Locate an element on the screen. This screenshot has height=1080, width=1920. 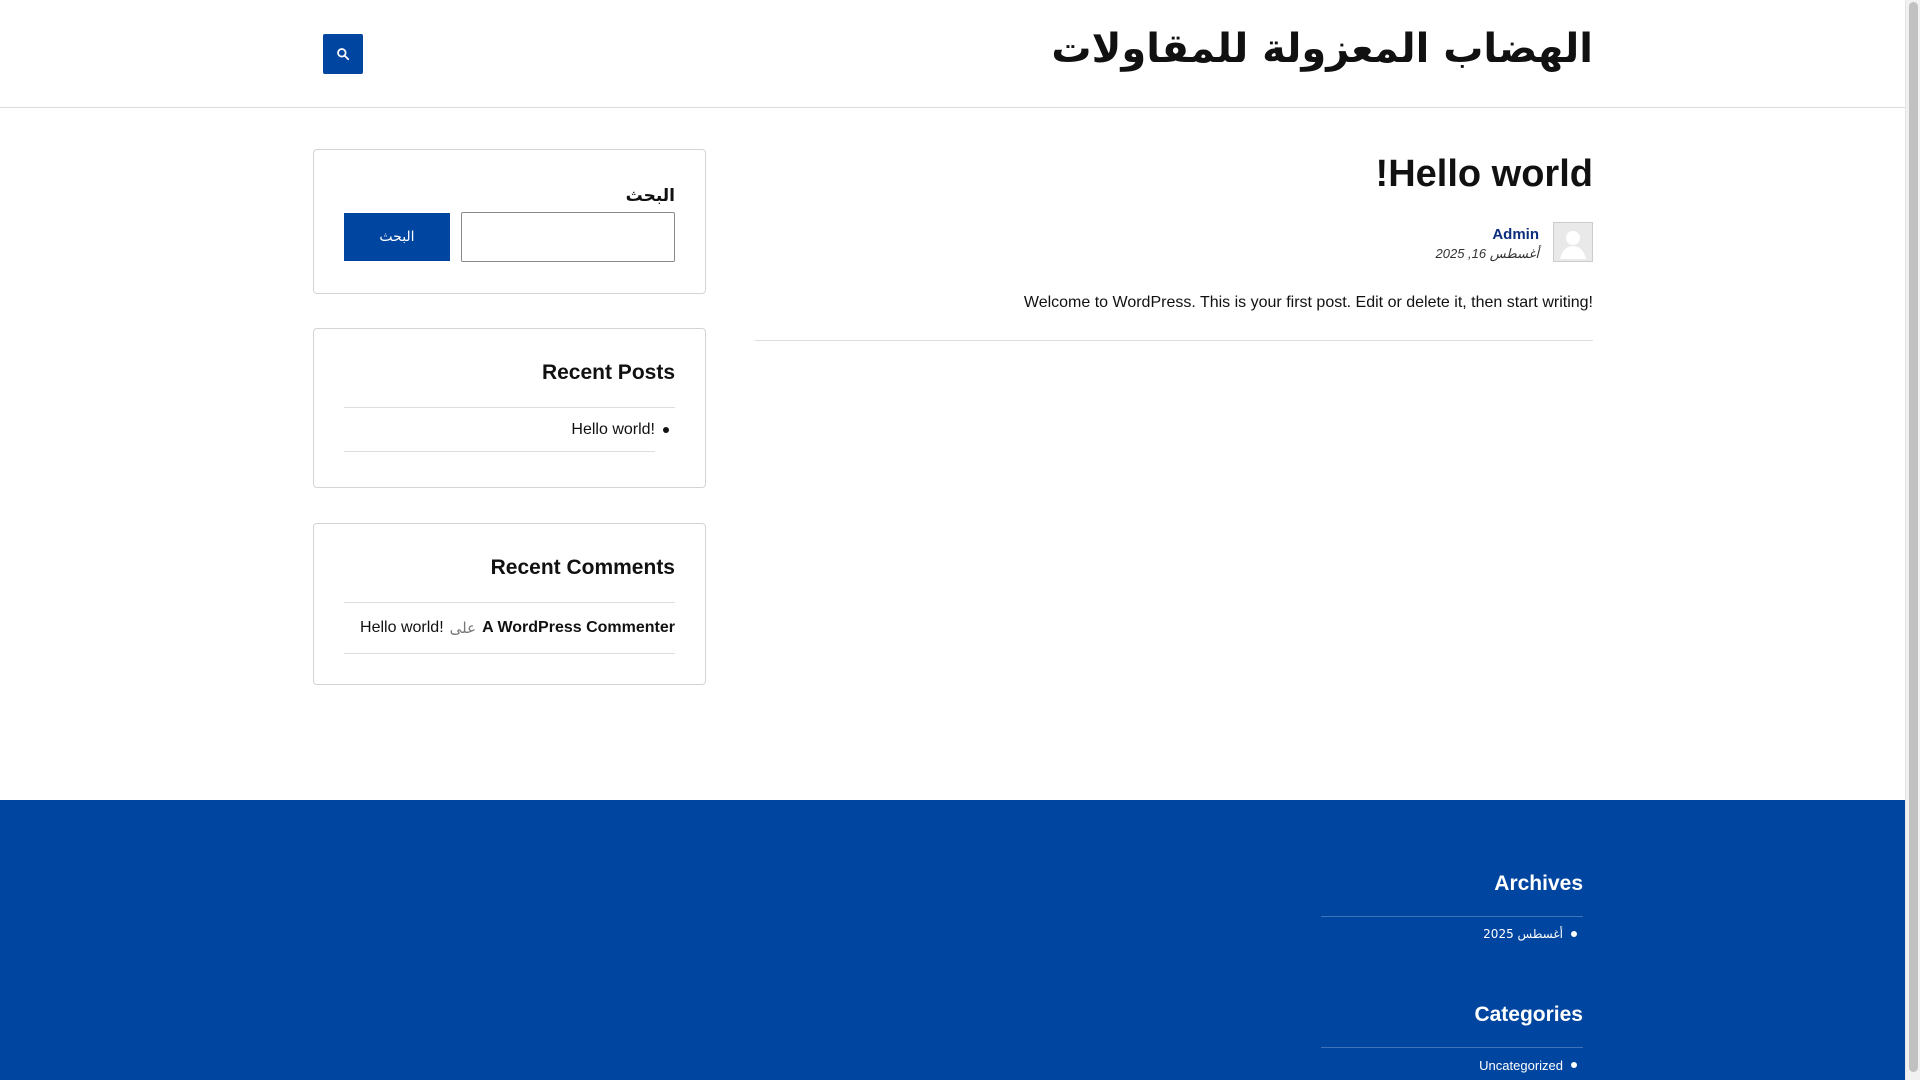
archive-link: أغسطس 2025 is located at coordinates (1523, 934).